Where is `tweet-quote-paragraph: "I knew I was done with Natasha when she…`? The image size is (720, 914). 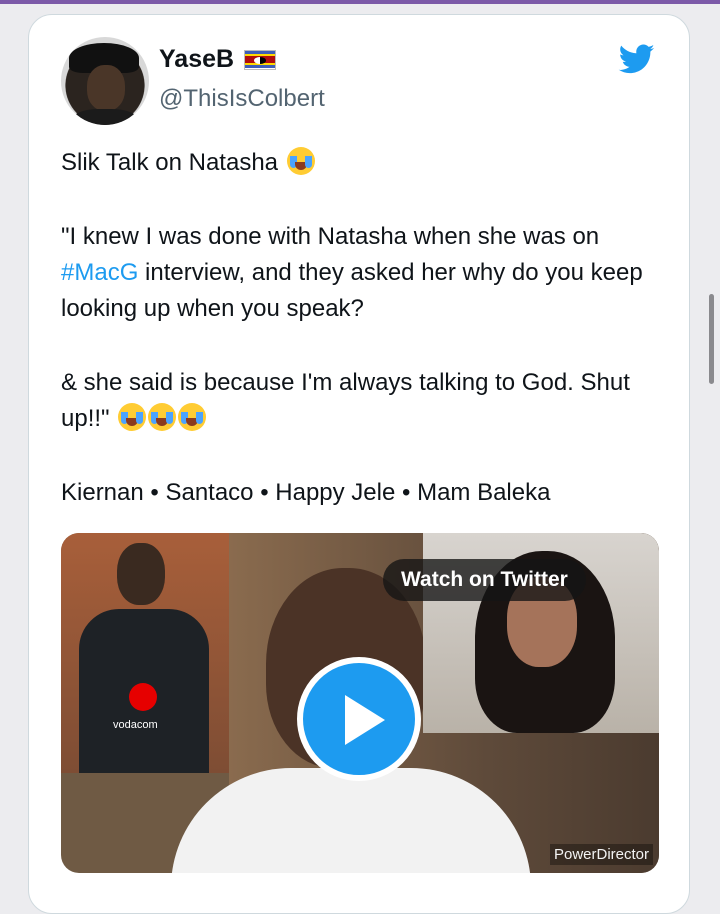 tweet-quote-paragraph: "I knew I was done with Natasha when she… is located at coordinates (361, 273).